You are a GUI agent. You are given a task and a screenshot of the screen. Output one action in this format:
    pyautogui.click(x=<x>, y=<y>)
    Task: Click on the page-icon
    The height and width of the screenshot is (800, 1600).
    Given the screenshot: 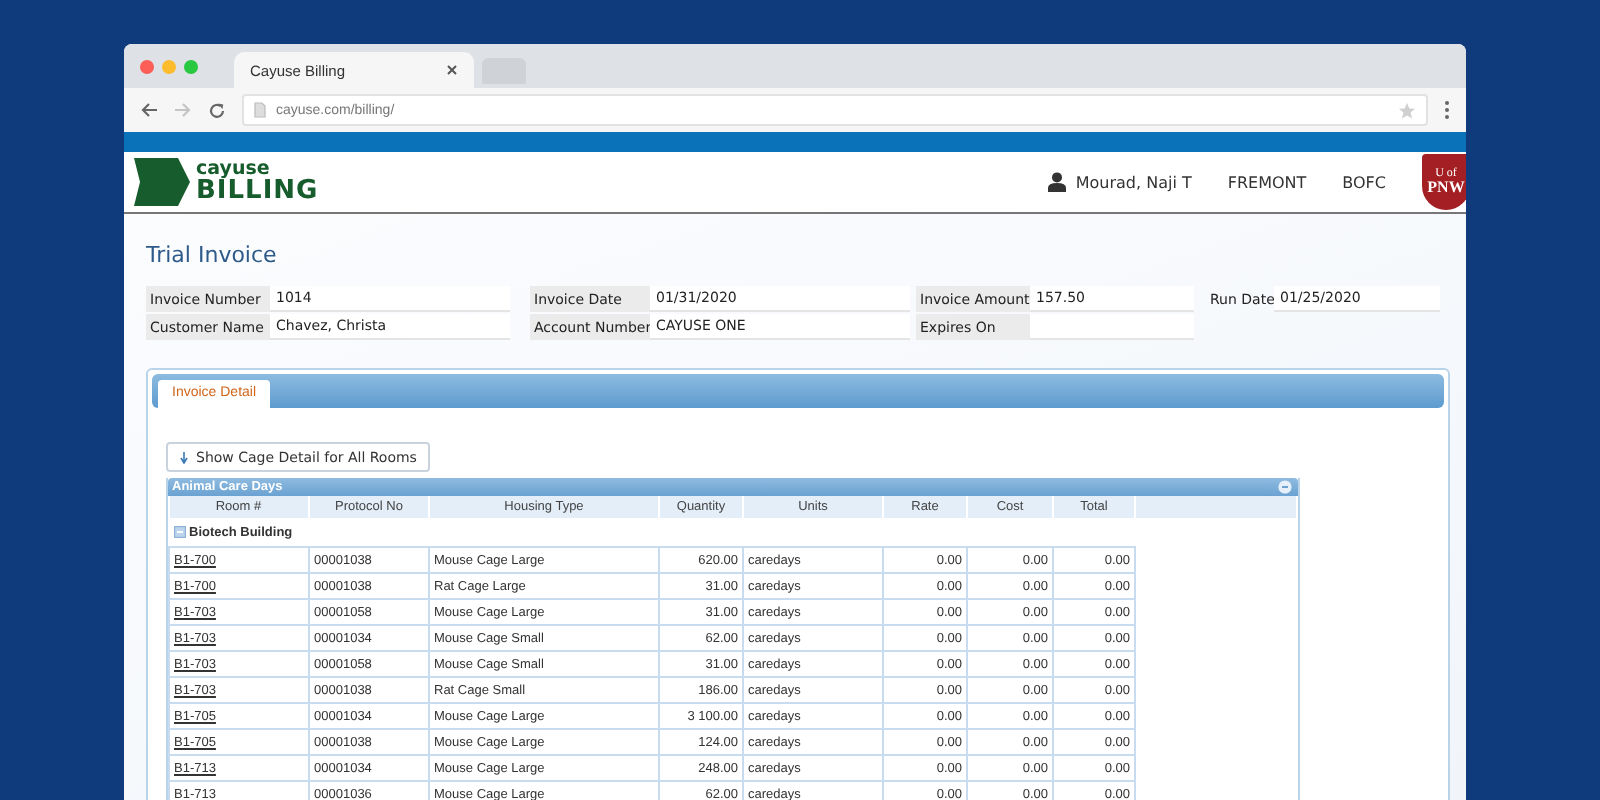 What is the action you would take?
    pyautogui.click(x=260, y=110)
    